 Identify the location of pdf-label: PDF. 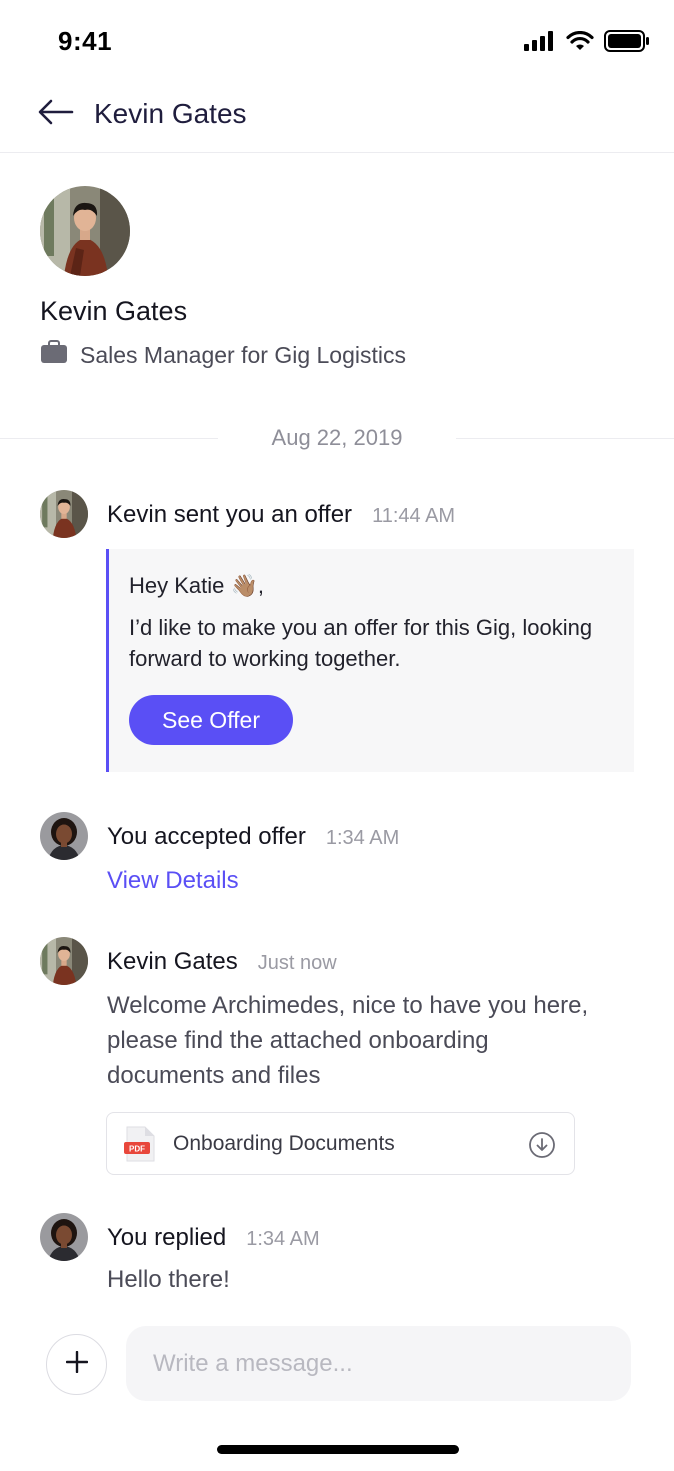
(137, 1149).